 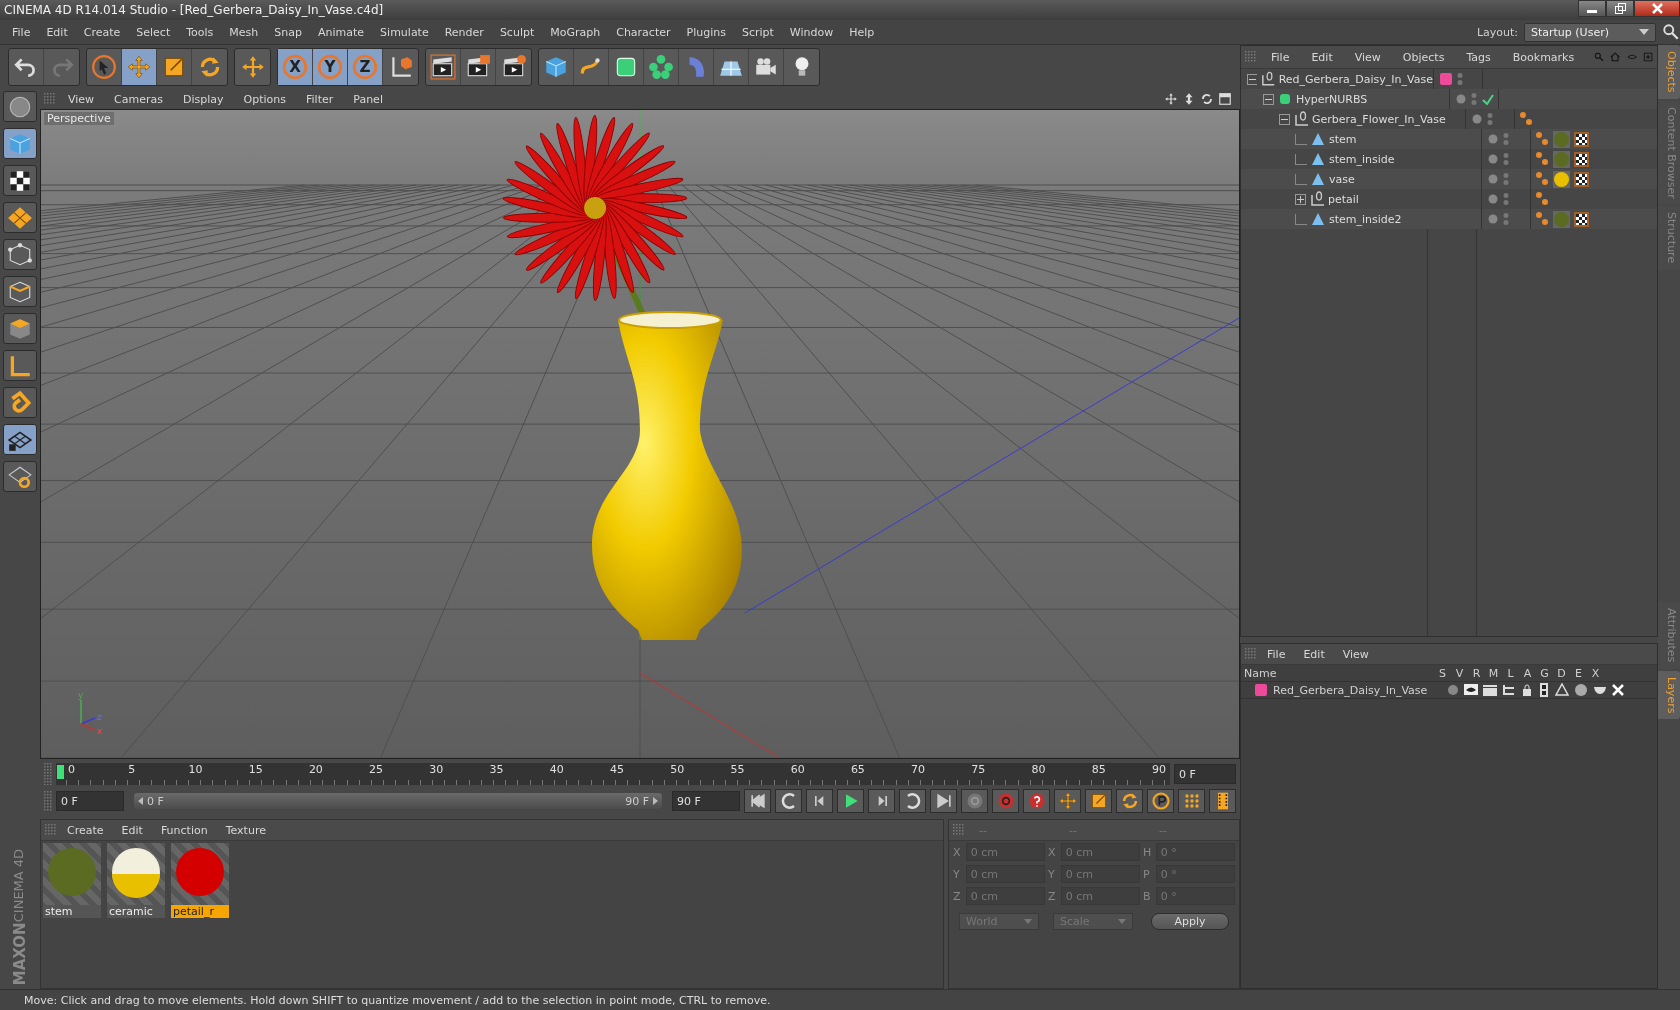 I want to click on restore-button, so click(x=1620, y=8).